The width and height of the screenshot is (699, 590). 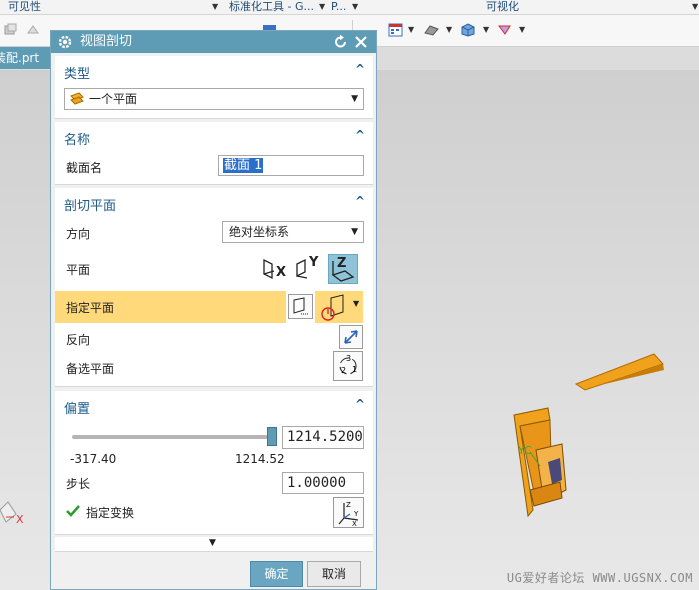 I want to click on show-hide-icon, so click(x=10, y=30).